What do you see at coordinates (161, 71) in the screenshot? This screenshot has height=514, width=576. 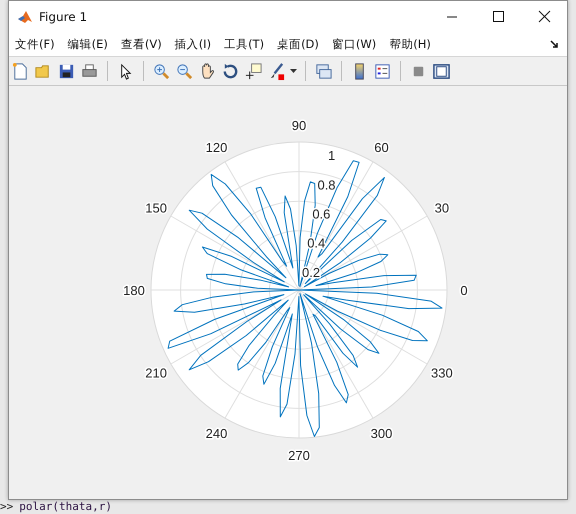 I see `zoom-in-icon` at bounding box center [161, 71].